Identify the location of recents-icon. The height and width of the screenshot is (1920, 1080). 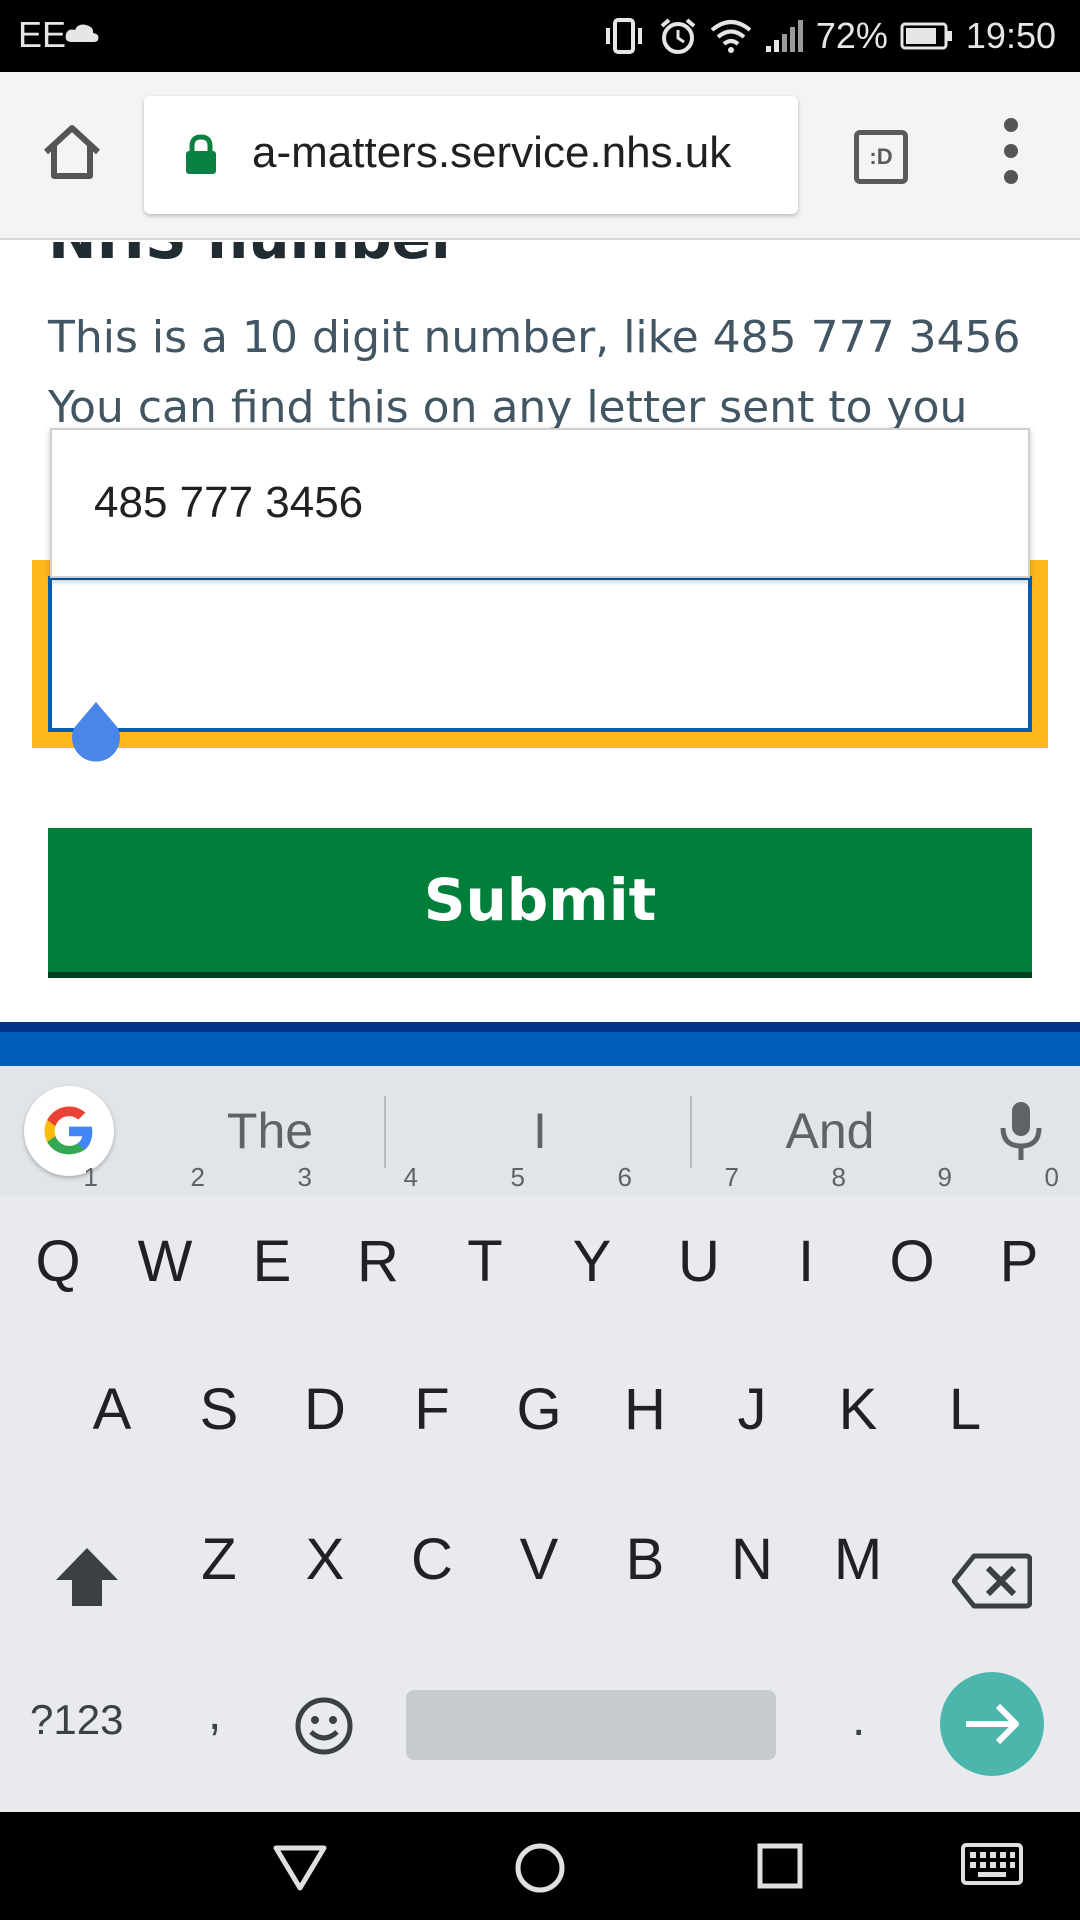
(780, 1866).